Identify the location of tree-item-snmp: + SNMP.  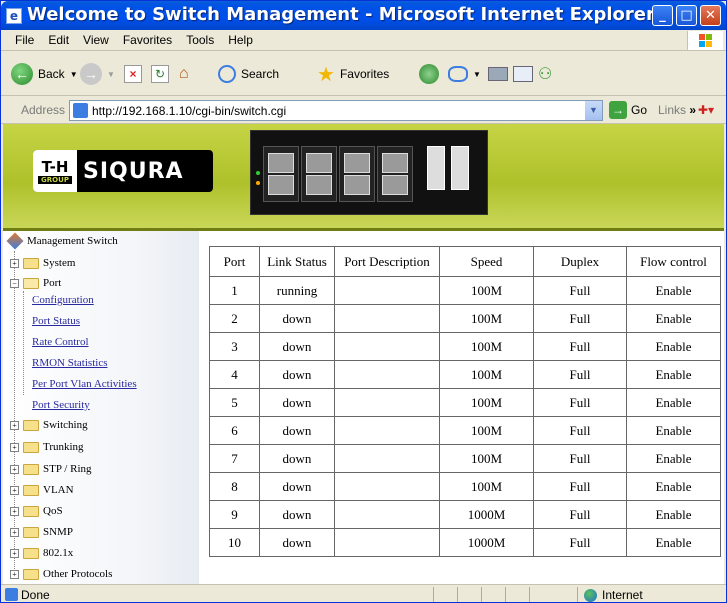
(41, 532).